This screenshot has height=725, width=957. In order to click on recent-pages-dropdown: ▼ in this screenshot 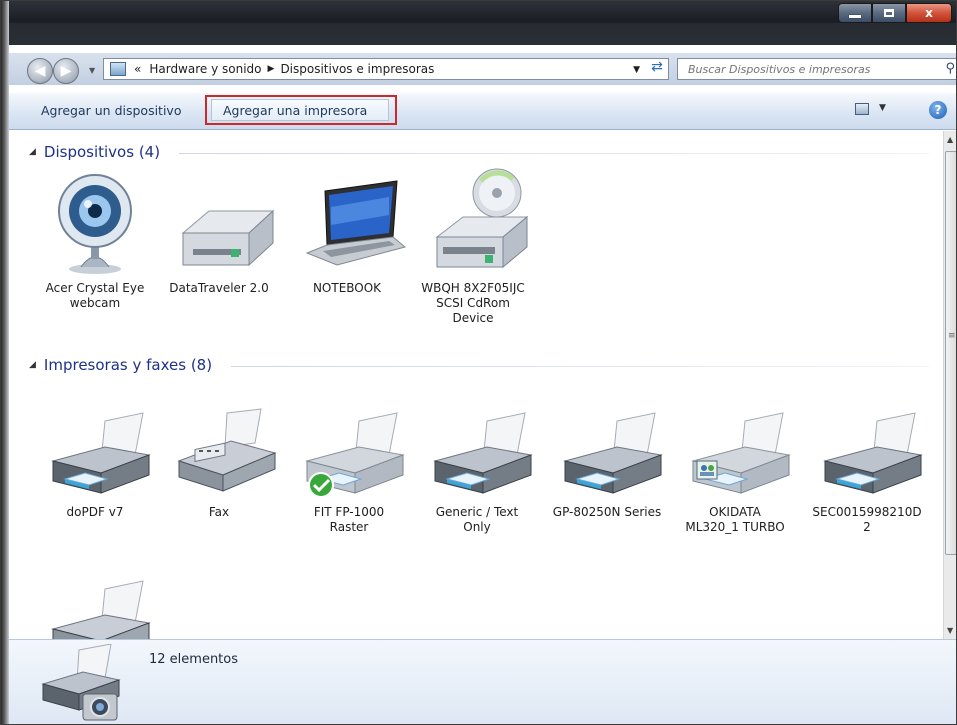, I will do `click(92, 70)`.